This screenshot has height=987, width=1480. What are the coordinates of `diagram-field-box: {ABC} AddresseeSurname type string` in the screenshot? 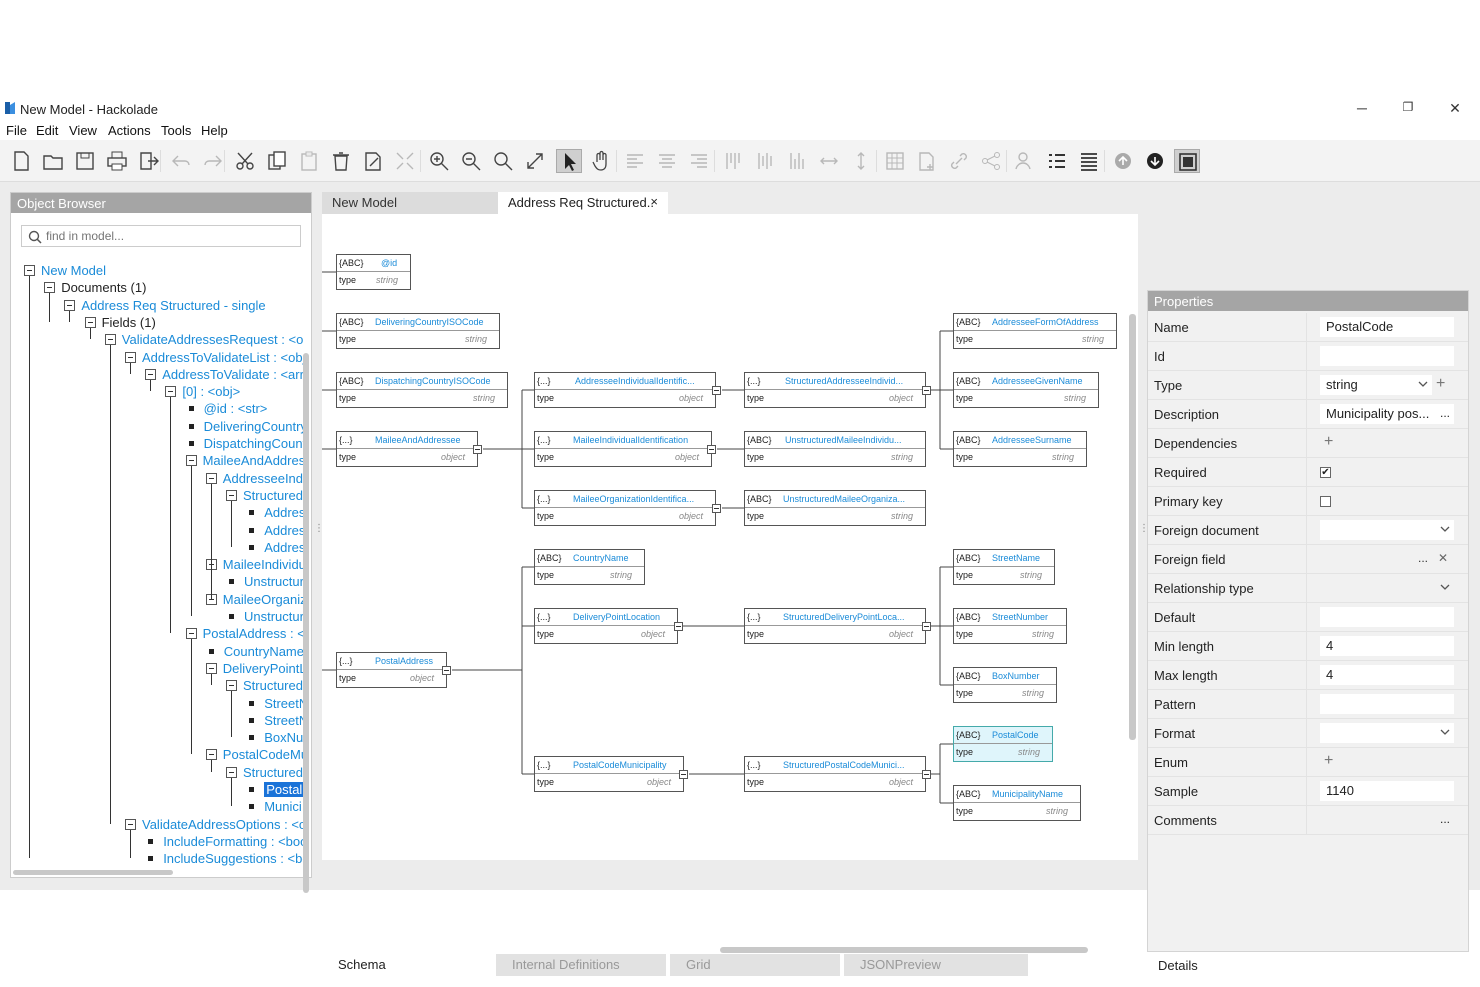 It's located at (1020, 449).